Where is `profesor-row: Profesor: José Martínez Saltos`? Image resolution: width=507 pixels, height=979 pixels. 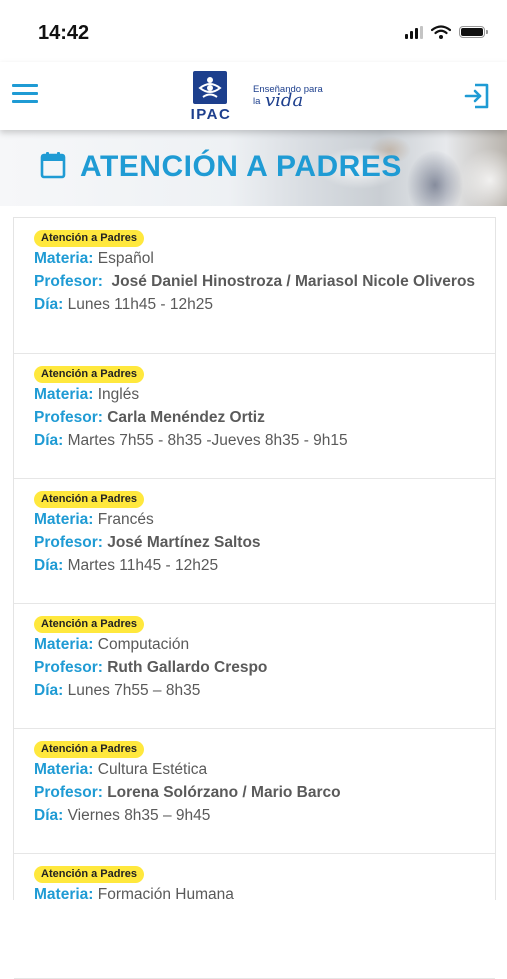
profesor-row: Profesor: José Martínez Saltos is located at coordinates (256, 543).